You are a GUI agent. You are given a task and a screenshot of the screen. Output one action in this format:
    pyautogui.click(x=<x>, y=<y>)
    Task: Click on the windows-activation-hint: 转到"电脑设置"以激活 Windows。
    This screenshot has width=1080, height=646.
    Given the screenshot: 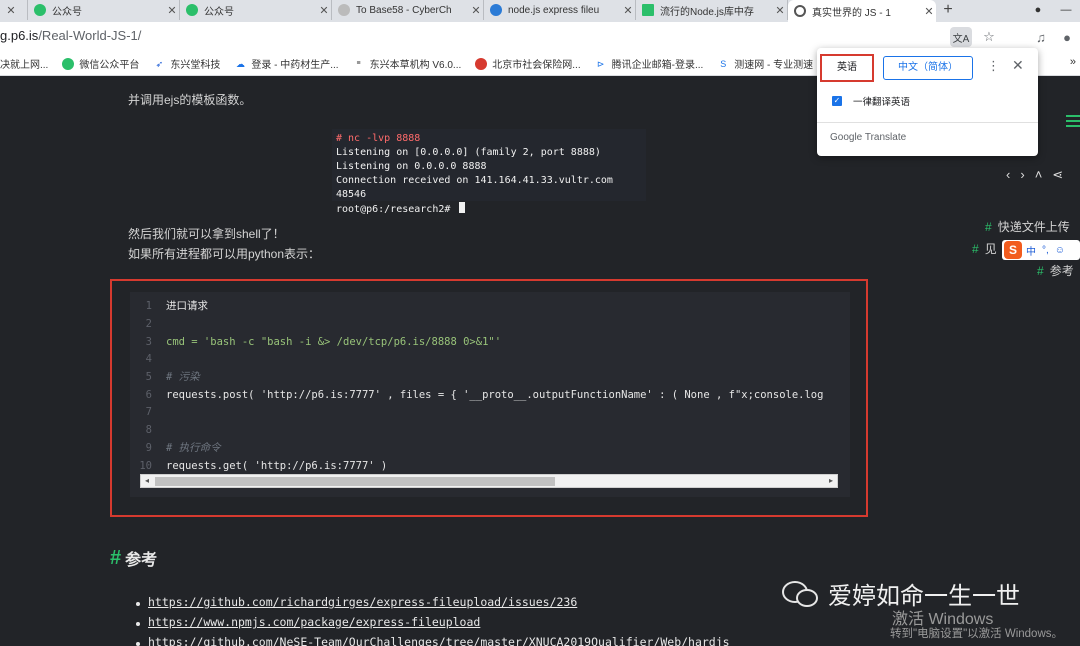 What is the action you would take?
    pyautogui.click(x=977, y=634)
    